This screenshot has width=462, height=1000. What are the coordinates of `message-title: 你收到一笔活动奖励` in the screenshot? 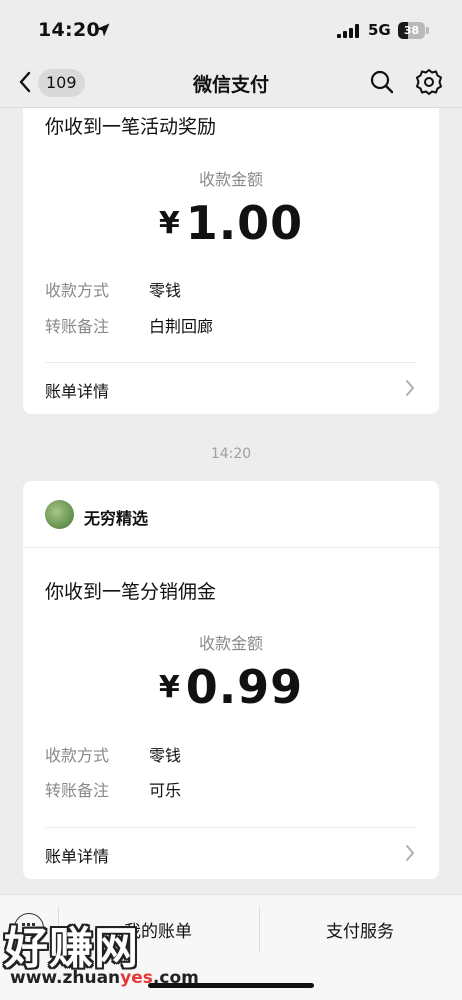 It's located at (131, 127).